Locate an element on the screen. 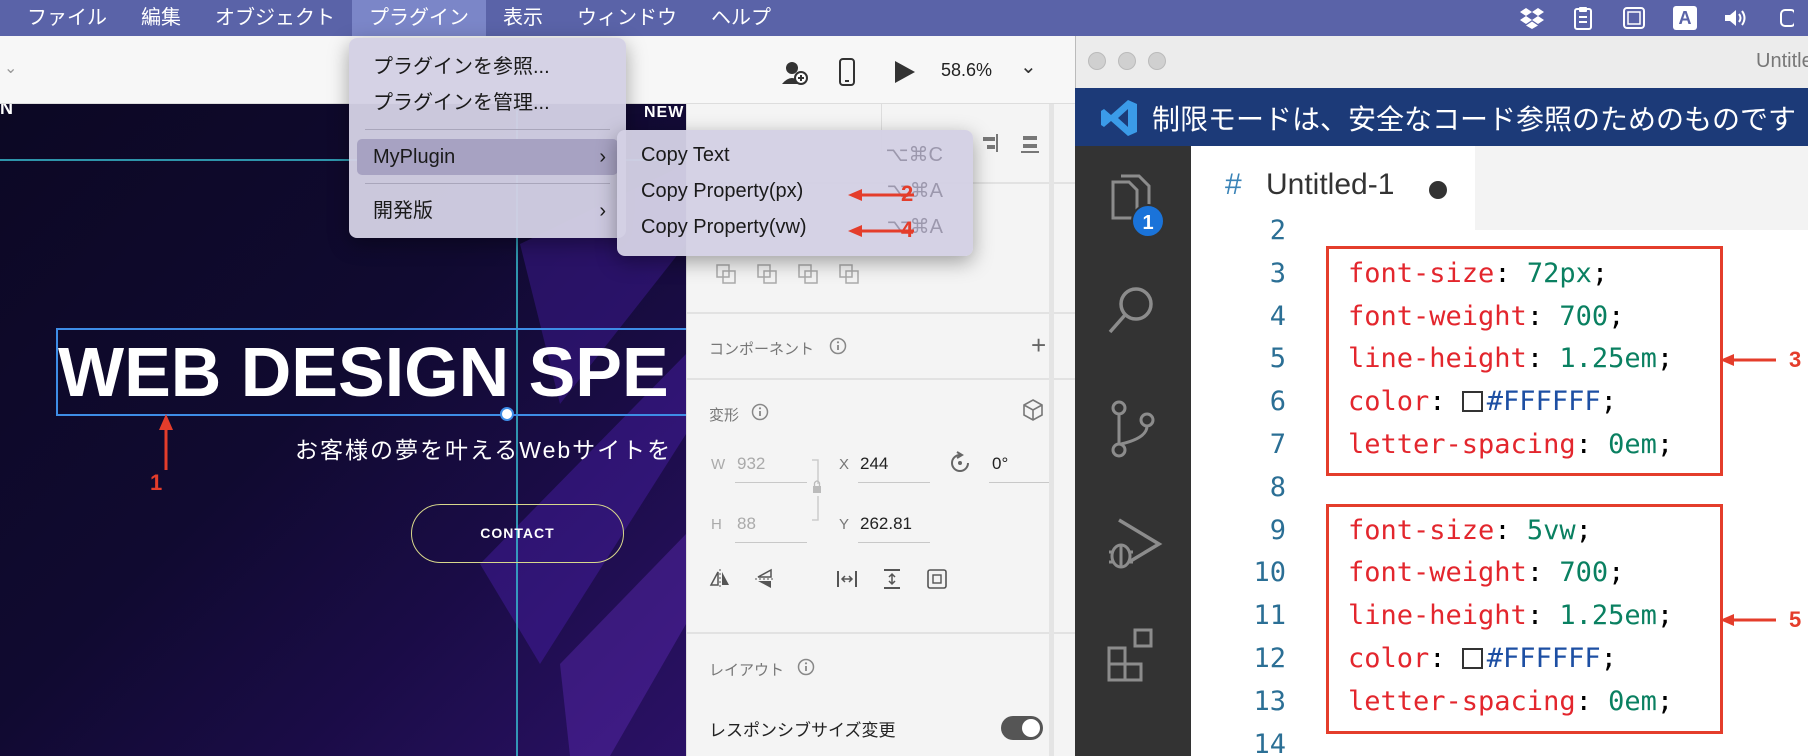 The width and height of the screenshot is (1808, 756). highlight-box-vw is located at coordinates (1524, 619).